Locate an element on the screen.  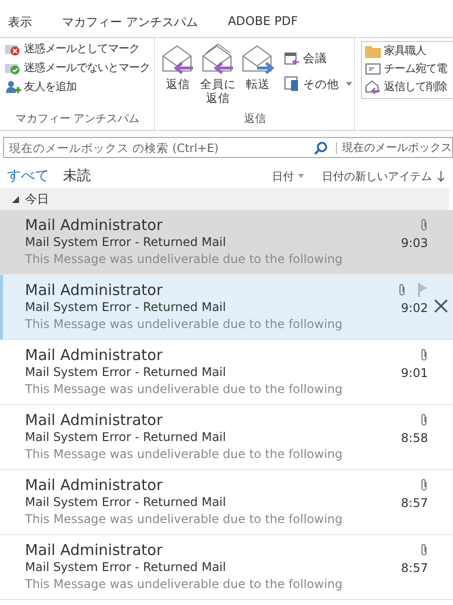
forward-mail-icon is located at coordinates (258, 59).